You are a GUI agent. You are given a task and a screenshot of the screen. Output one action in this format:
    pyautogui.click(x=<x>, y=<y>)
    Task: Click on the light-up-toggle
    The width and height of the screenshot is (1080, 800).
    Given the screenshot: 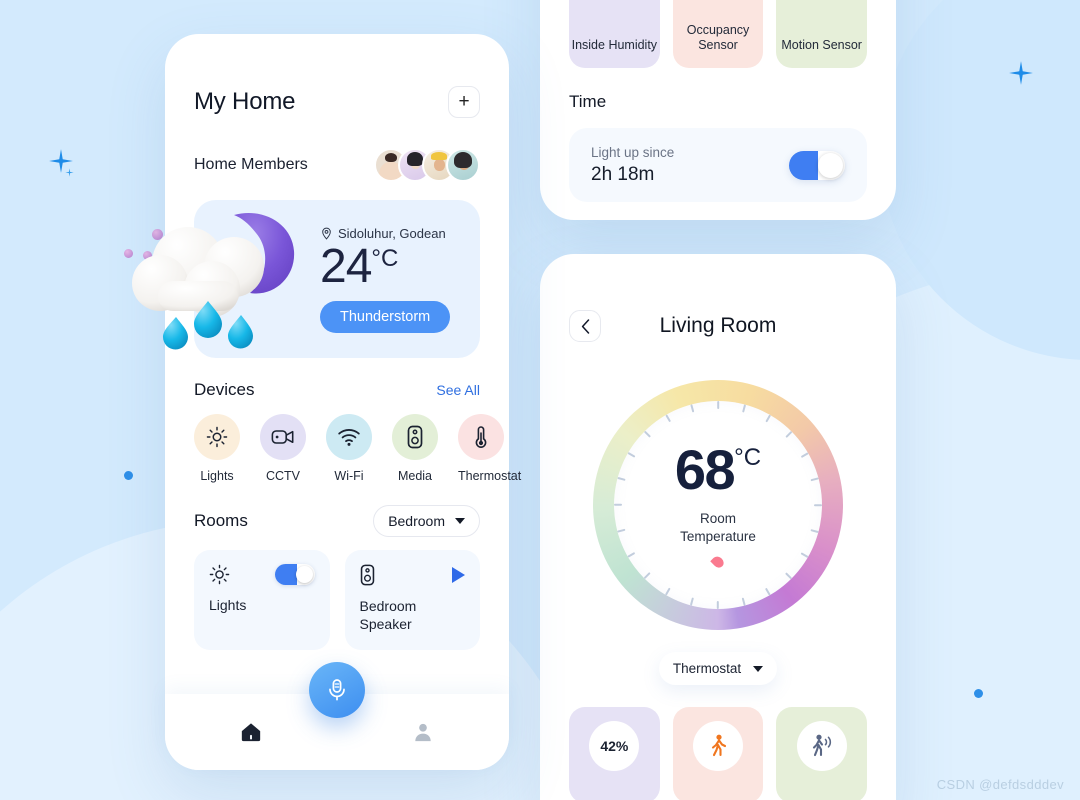 What is the action you would take?
    pyautogui.click(x=817, y=165)
    